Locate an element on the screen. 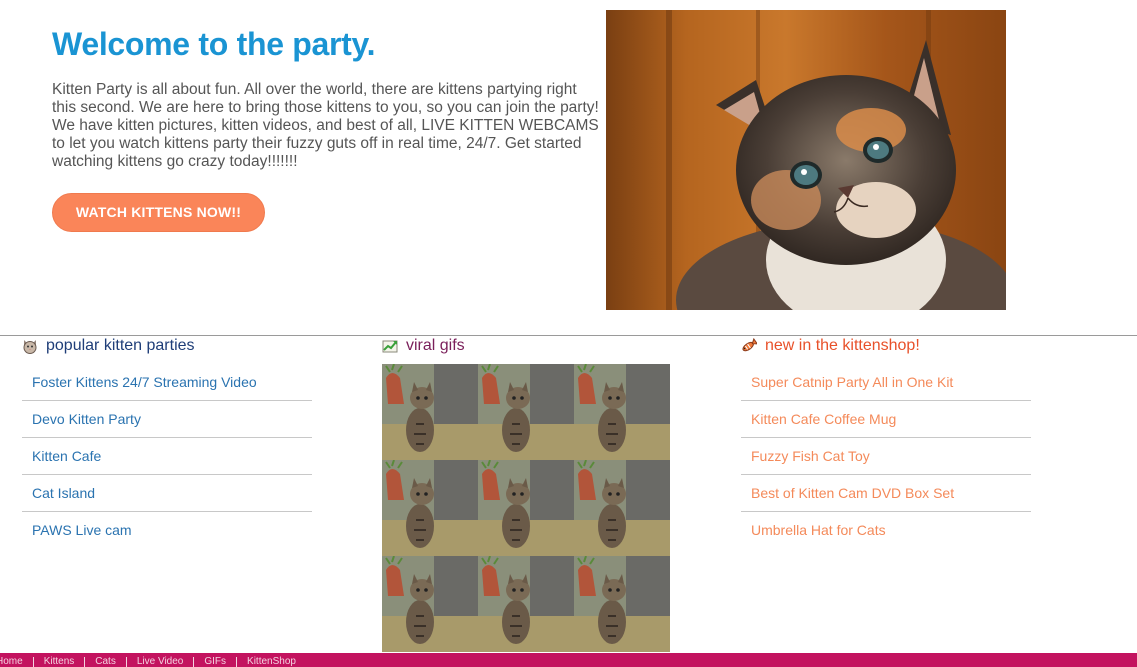 Image resolution: width=1137 pixels, height=667 pixels. kittenshop-heading: new in the kittenshop! is located at coordinates (830, 346).